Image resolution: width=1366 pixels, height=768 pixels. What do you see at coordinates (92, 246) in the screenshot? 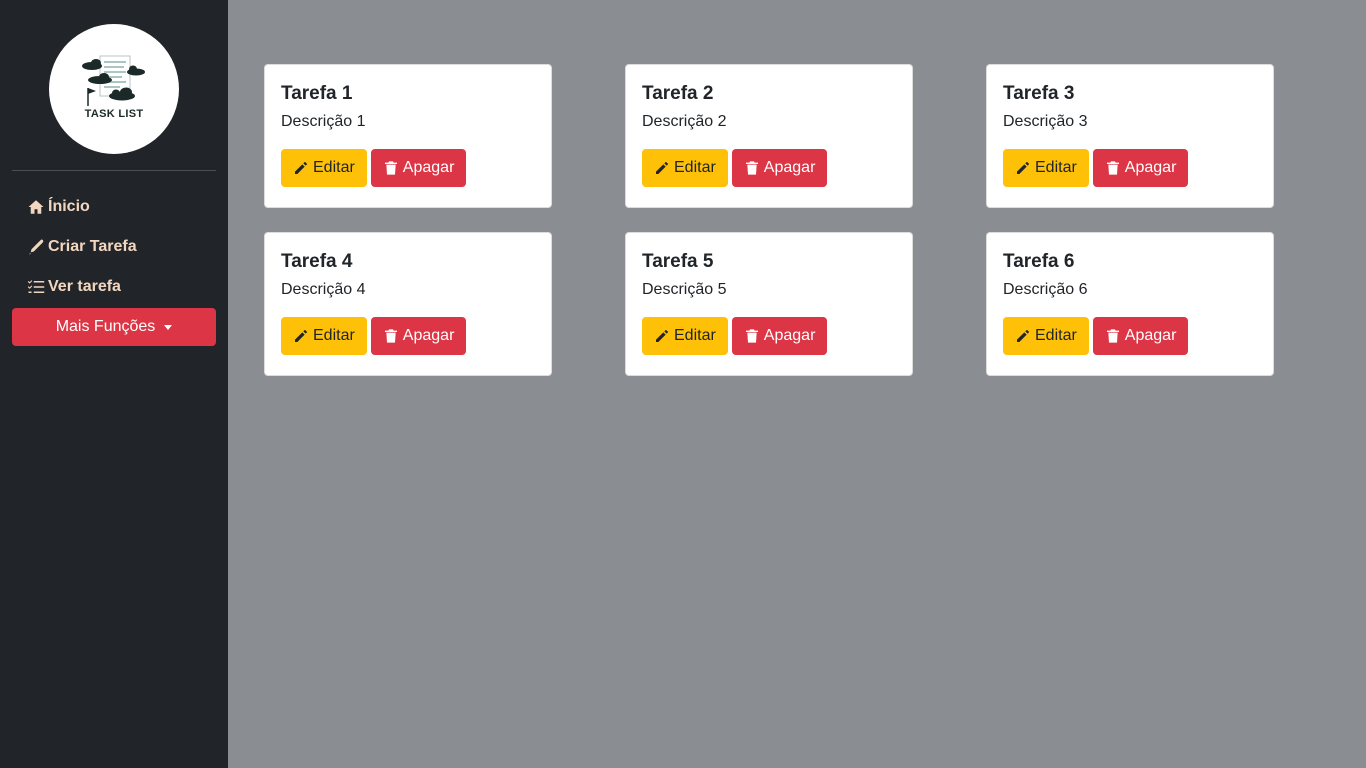
I see `sidebar-item-label: Criar Tarefa` at bounding box center [92, 246].